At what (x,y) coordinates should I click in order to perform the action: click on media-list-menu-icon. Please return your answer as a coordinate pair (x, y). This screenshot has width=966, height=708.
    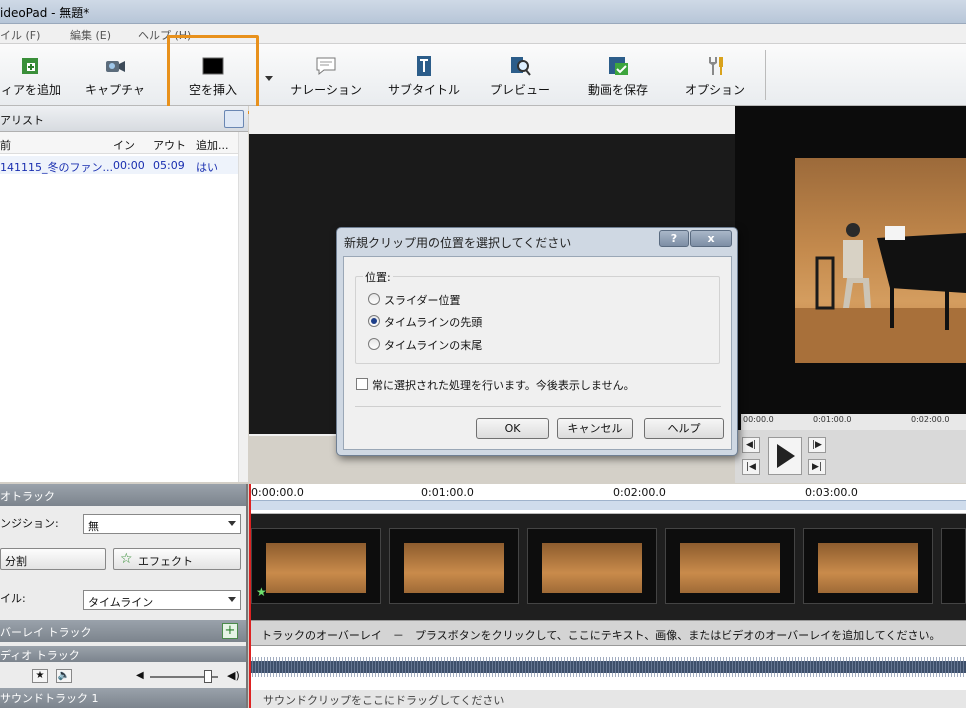
    Looking at the image, I should click on (234, 119).